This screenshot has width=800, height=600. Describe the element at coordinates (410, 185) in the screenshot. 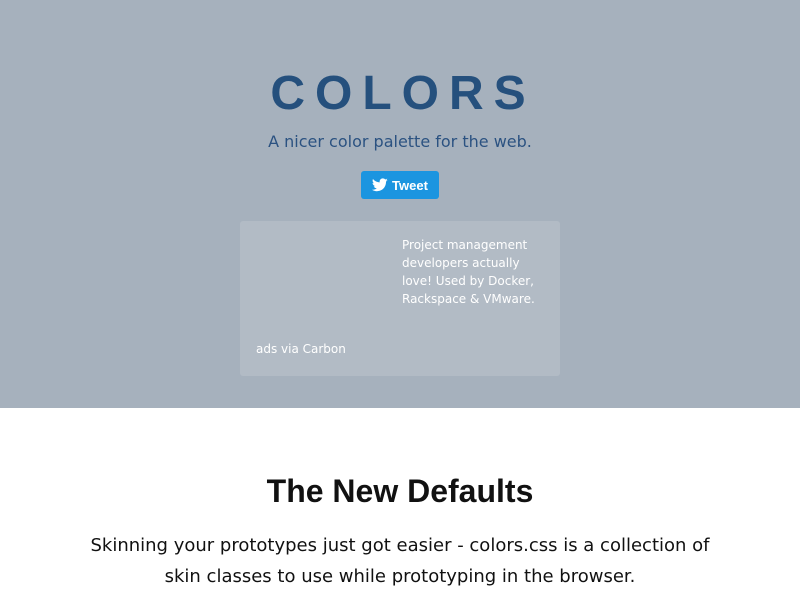

I see `tweet-button-label: Tweet` at that location.